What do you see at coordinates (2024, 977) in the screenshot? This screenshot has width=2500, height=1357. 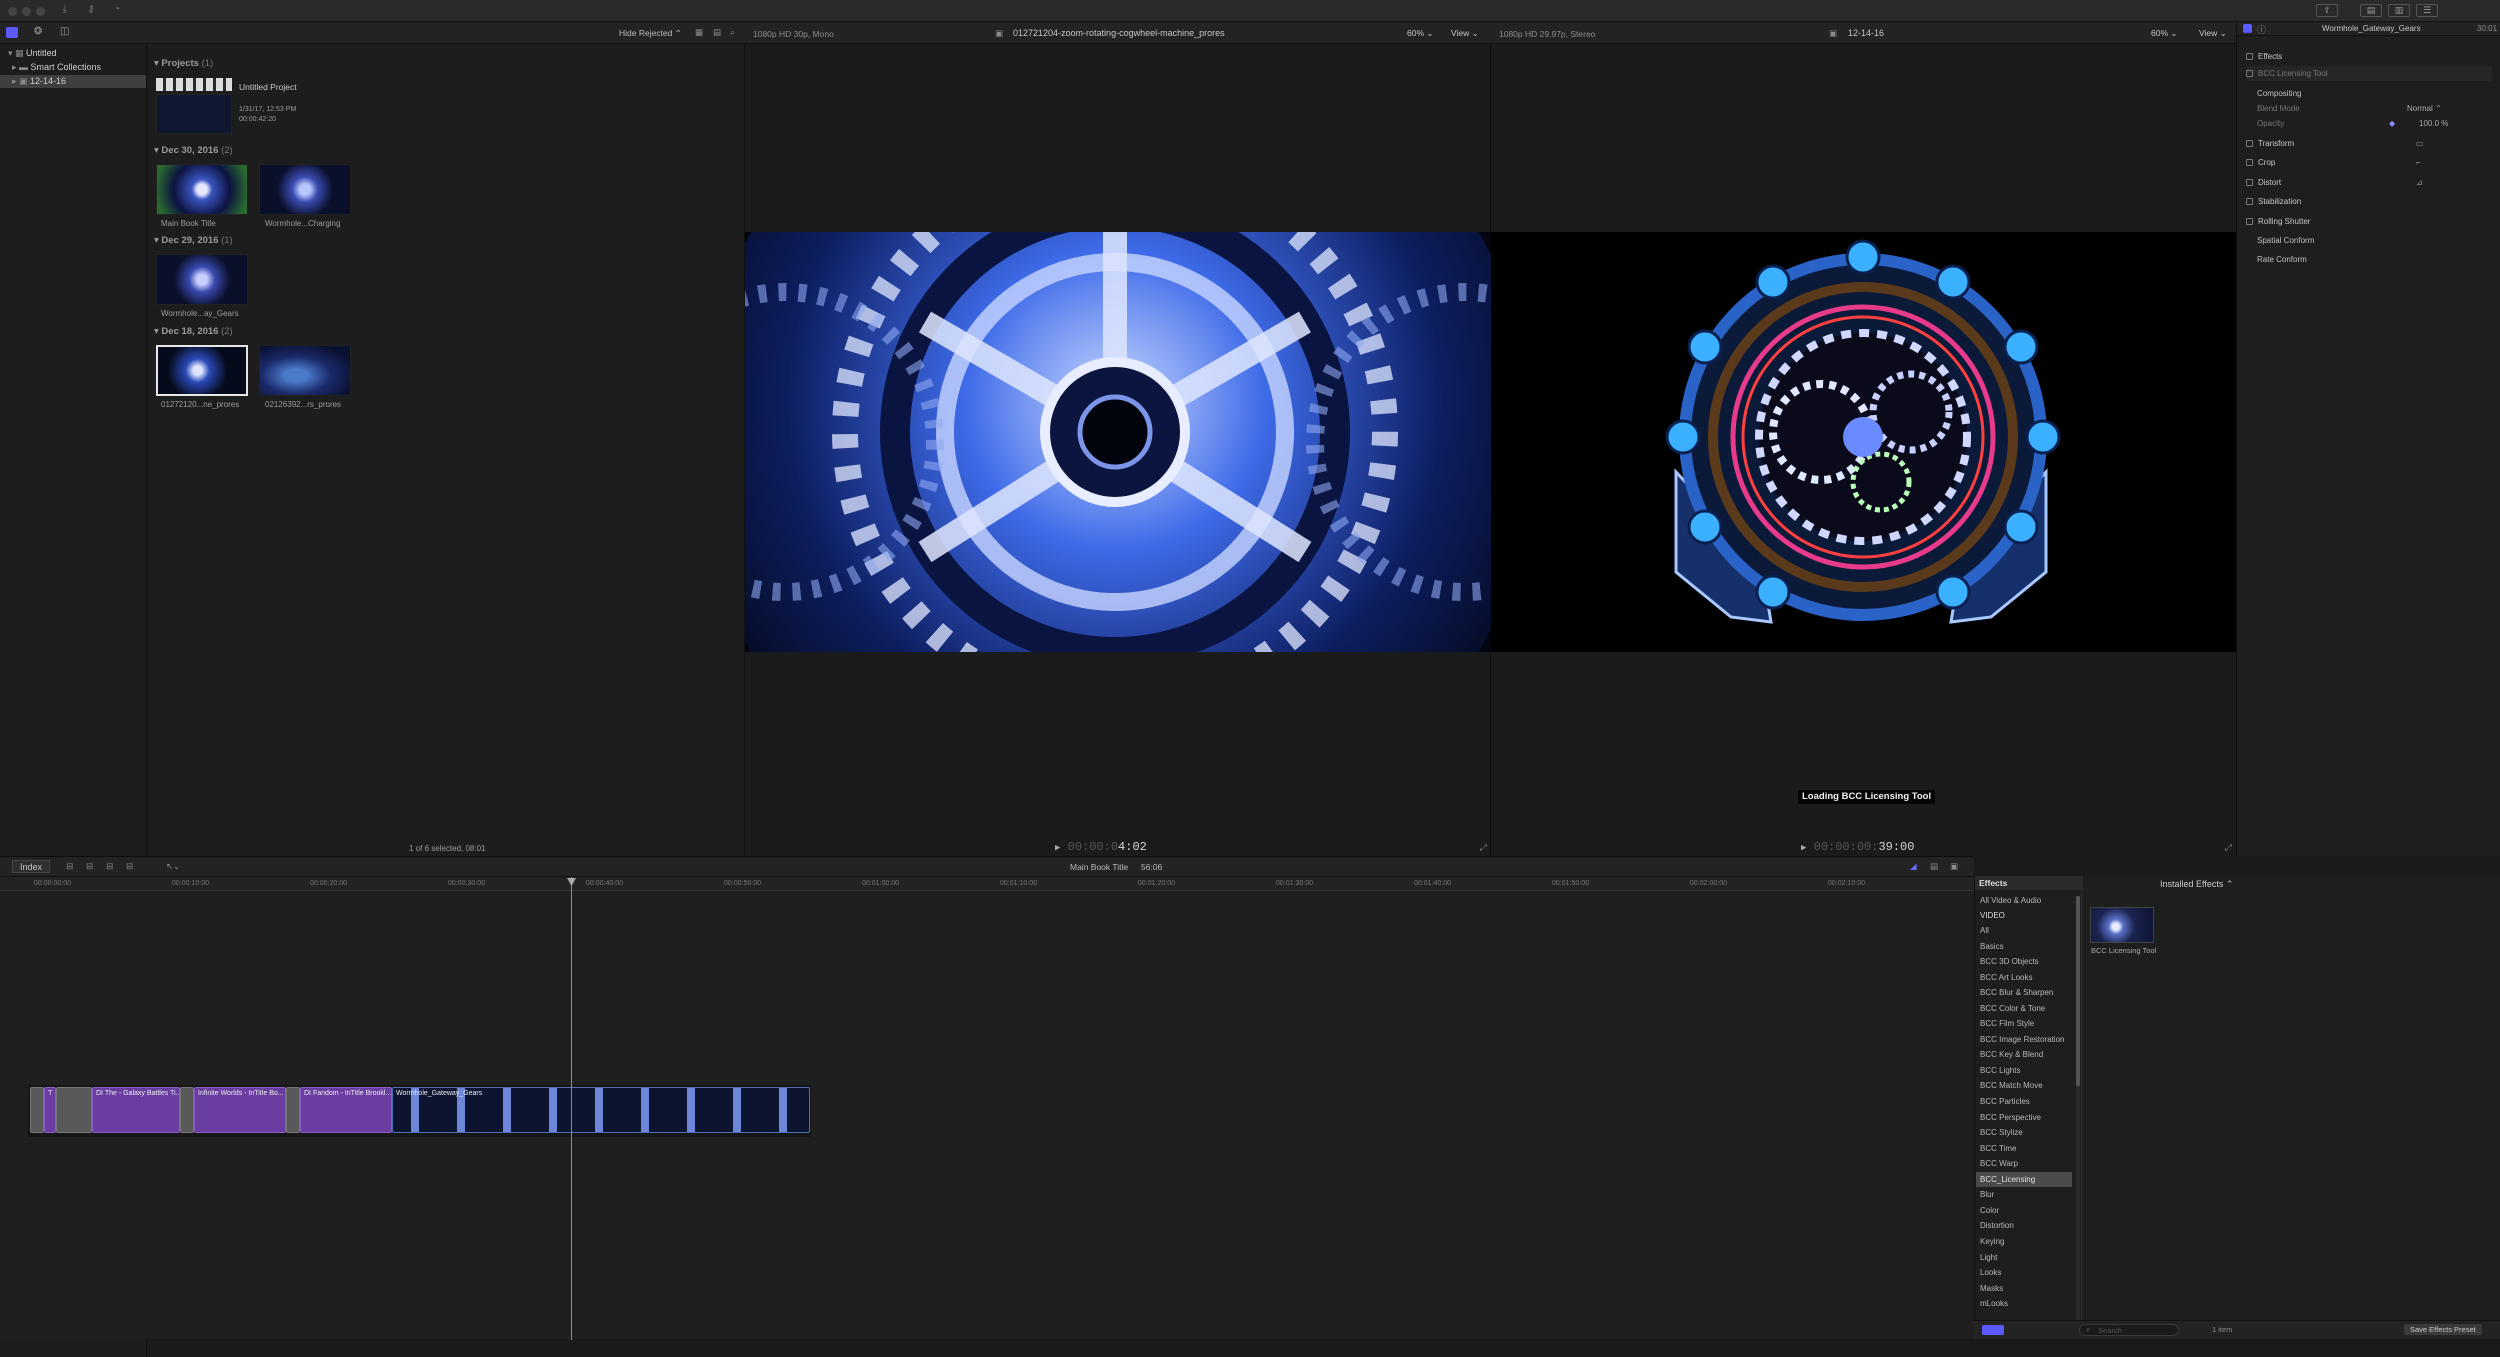 I see `effects-category: BCC Art Looks` at bounding box center [2024, 977].